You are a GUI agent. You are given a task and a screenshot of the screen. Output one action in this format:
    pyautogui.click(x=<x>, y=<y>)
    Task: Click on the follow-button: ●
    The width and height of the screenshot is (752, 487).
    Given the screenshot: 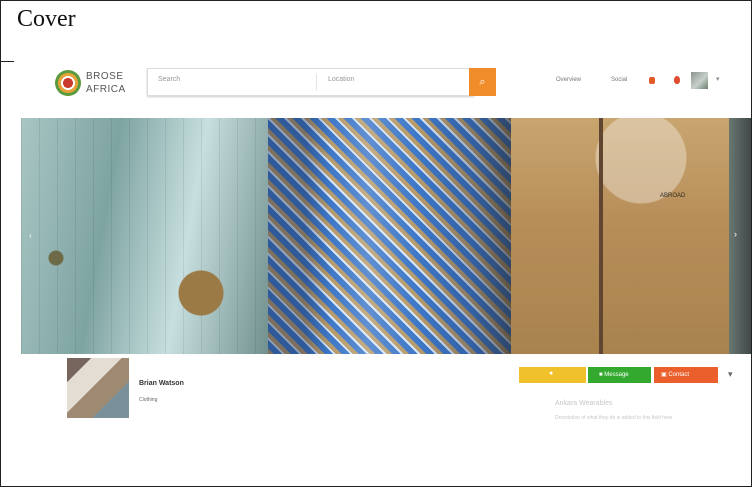 What is the action you would take?
    pyautogui.click(x=552, y=375)
    